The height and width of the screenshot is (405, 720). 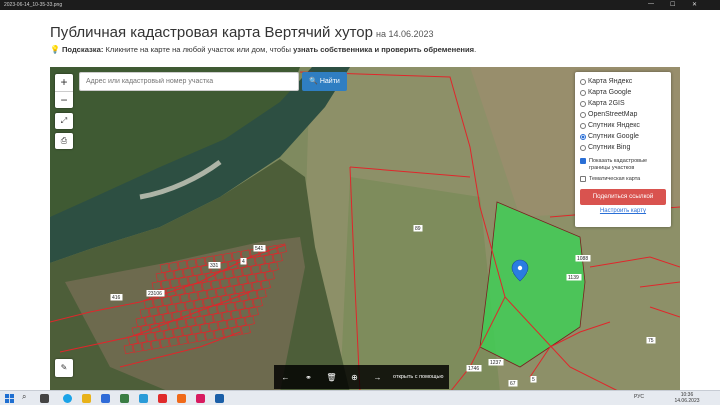 I want to click on yandex-icon, so click(x=162, y=398).